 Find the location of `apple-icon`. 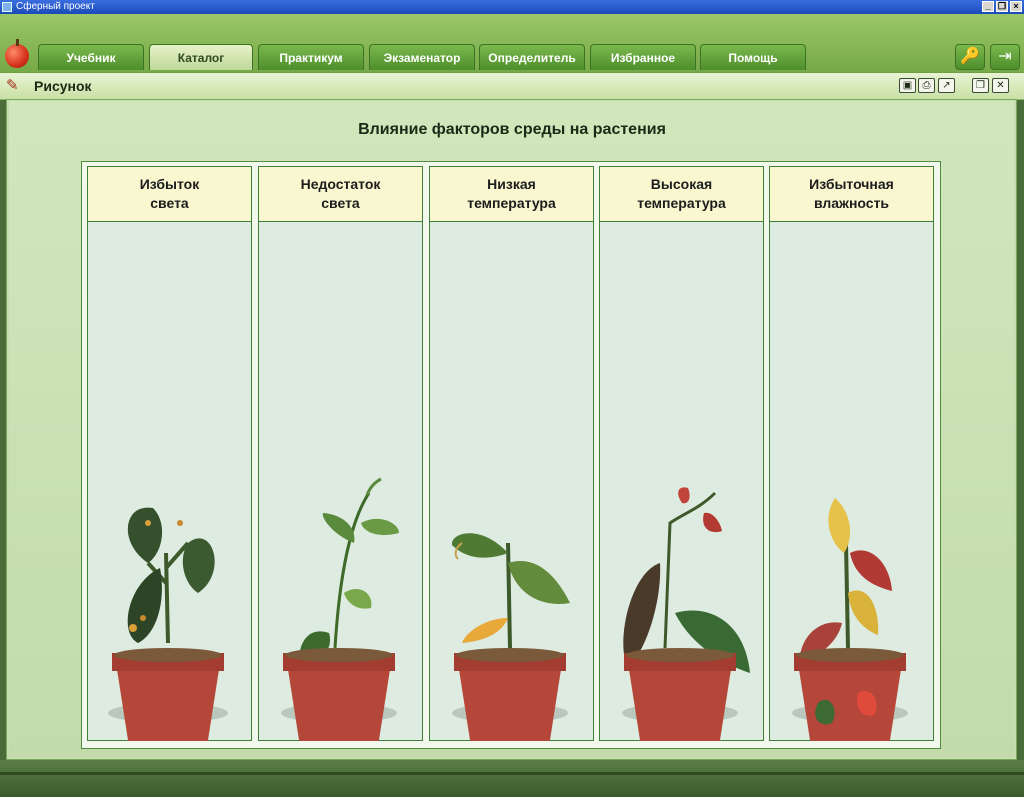

apple-icon is located at coordinates (17, 53).